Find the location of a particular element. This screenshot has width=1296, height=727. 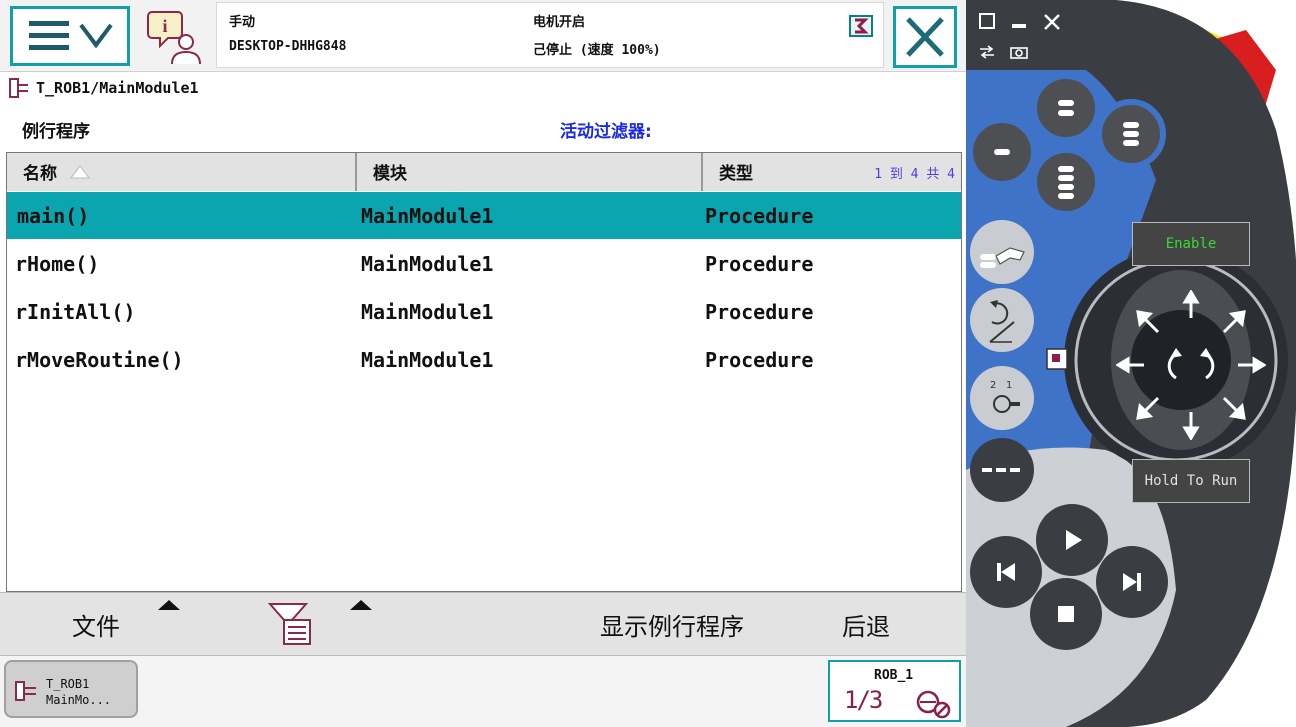

programmable-key-3-icon is located at coordinates (1131, 134).